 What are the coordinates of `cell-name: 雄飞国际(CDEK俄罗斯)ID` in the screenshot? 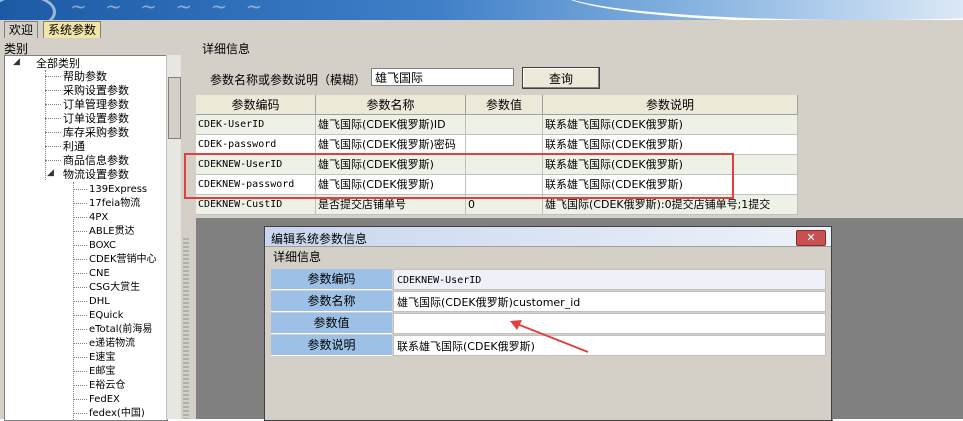 It's located at (391, 125).